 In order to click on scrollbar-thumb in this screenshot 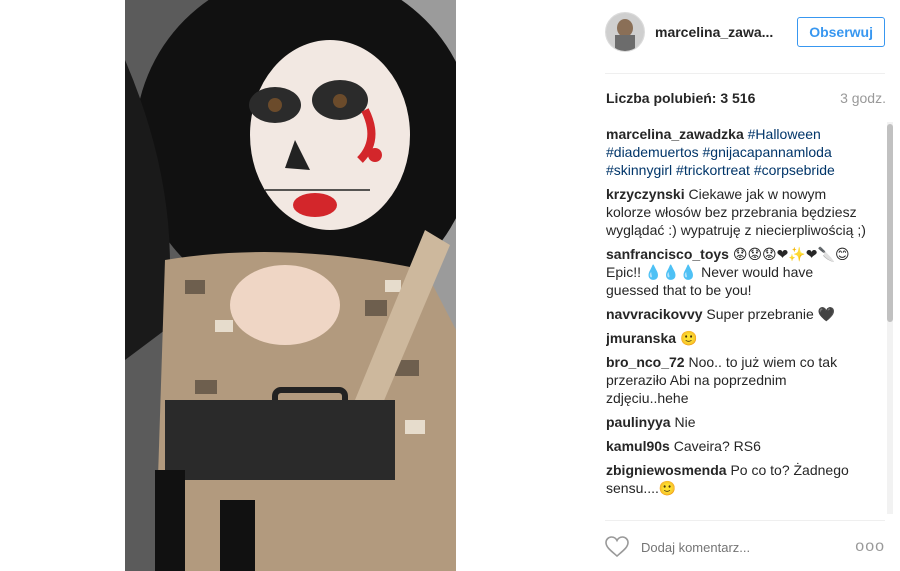, I will do `click(890, 223)`.